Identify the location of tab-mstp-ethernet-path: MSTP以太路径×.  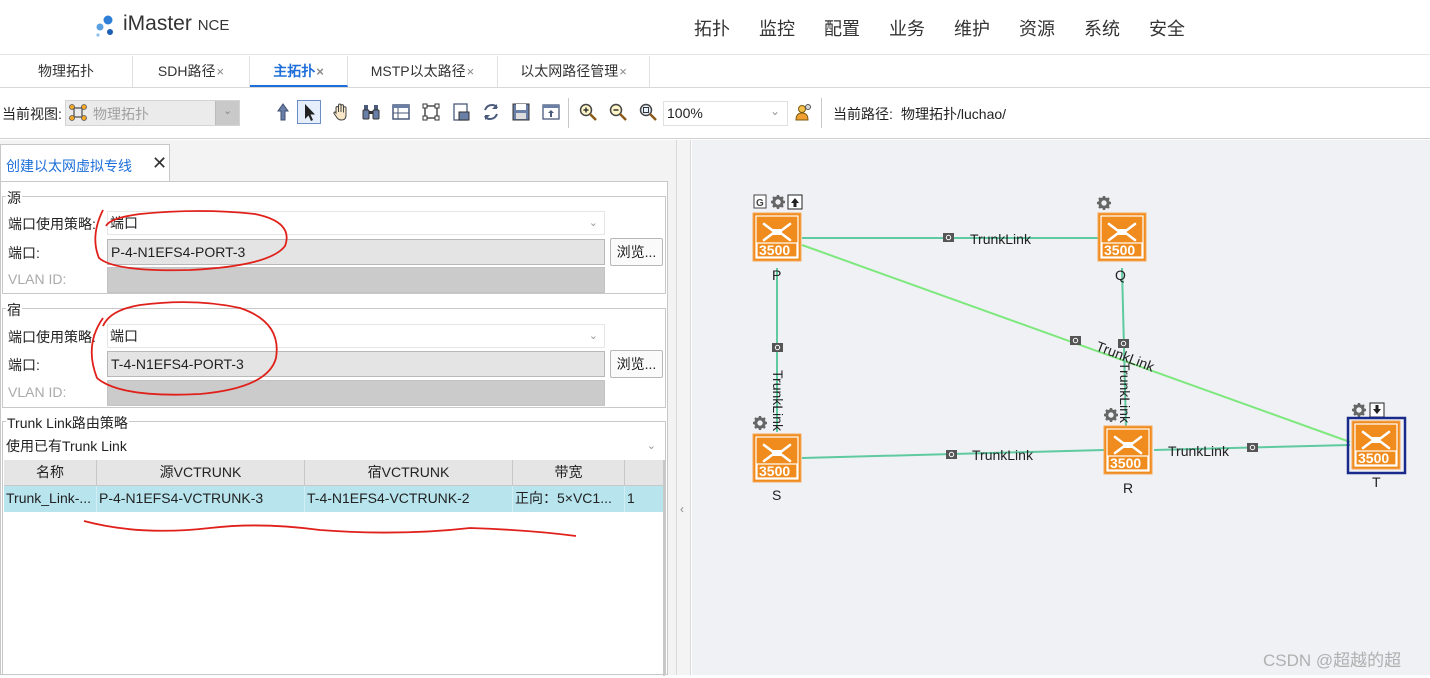
(423, 71).